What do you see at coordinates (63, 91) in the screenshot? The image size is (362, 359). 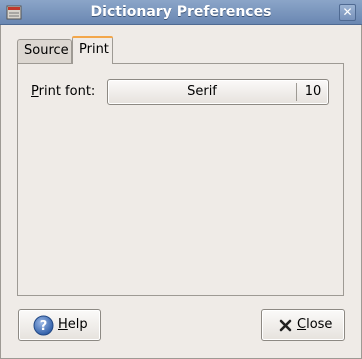 I see `print-font-label: Print font:` at bounding box center [63, 91].